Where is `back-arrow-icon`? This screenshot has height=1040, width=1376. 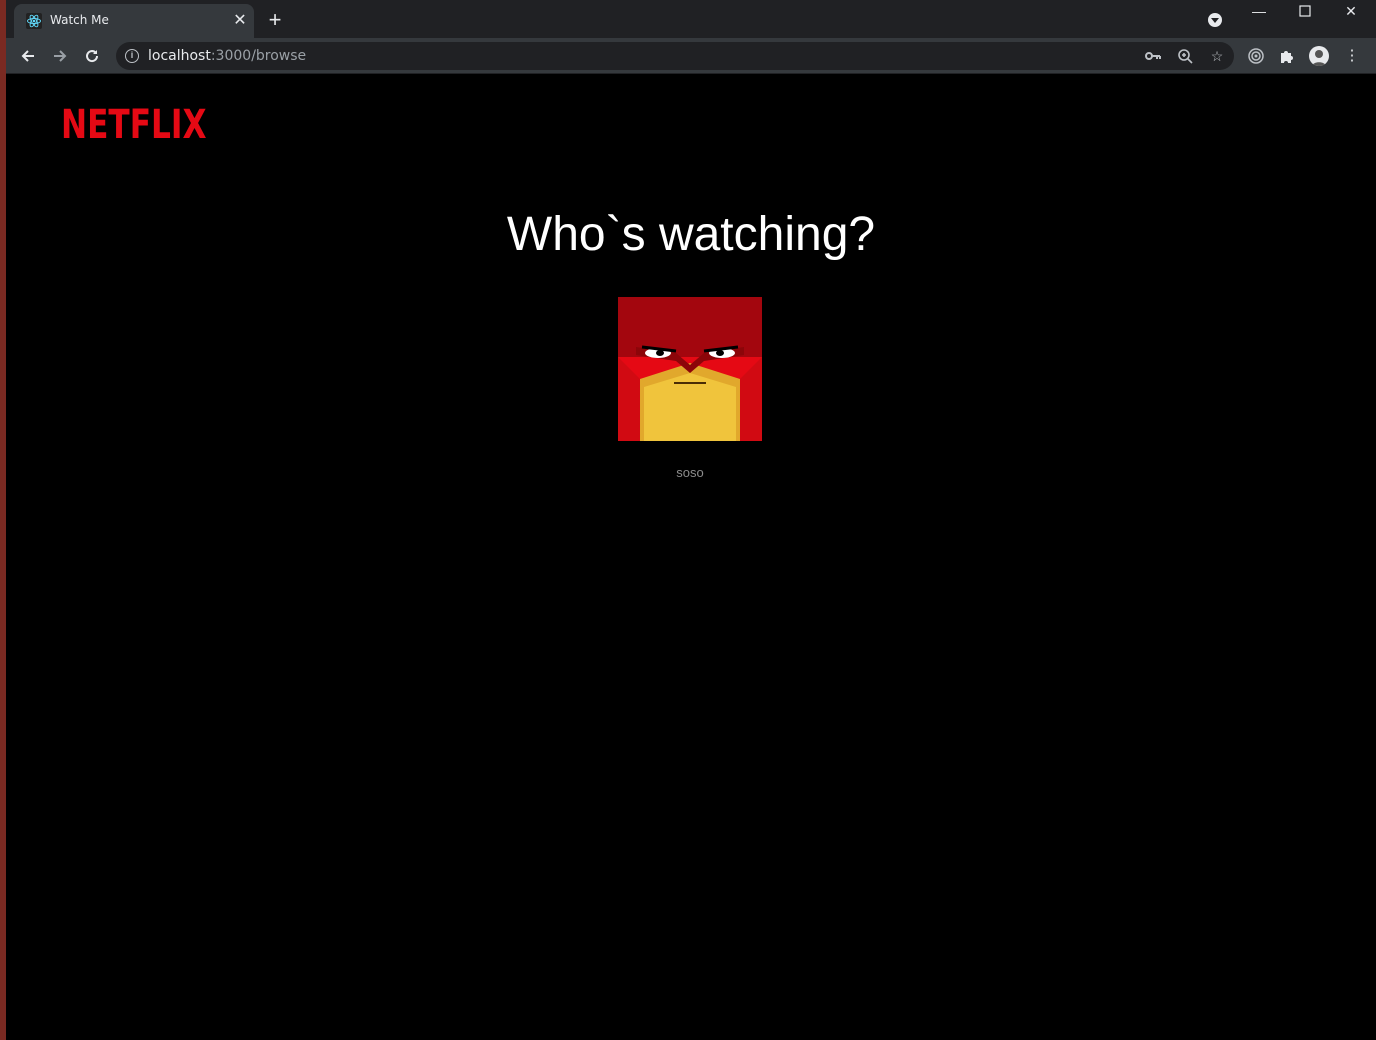 back-arrow-icon is located at coordinates (27, 56).